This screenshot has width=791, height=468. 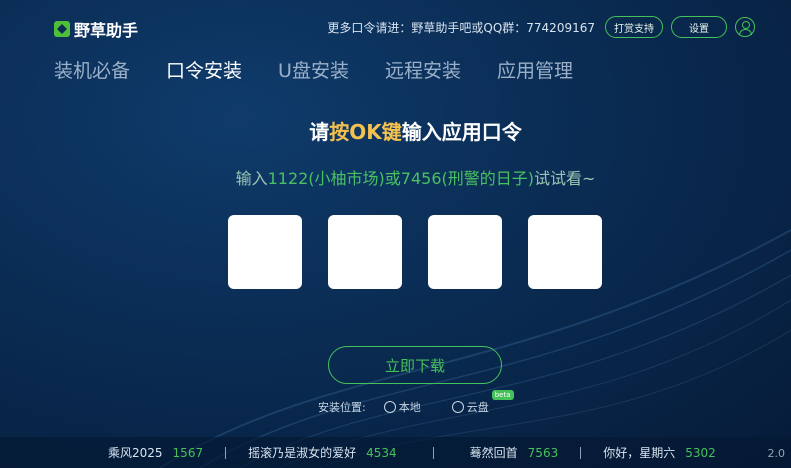 What do you see at coordinates (319, 132) in the screenshot?
I see `title-prefix: 请` at bounding box center [319, 132].